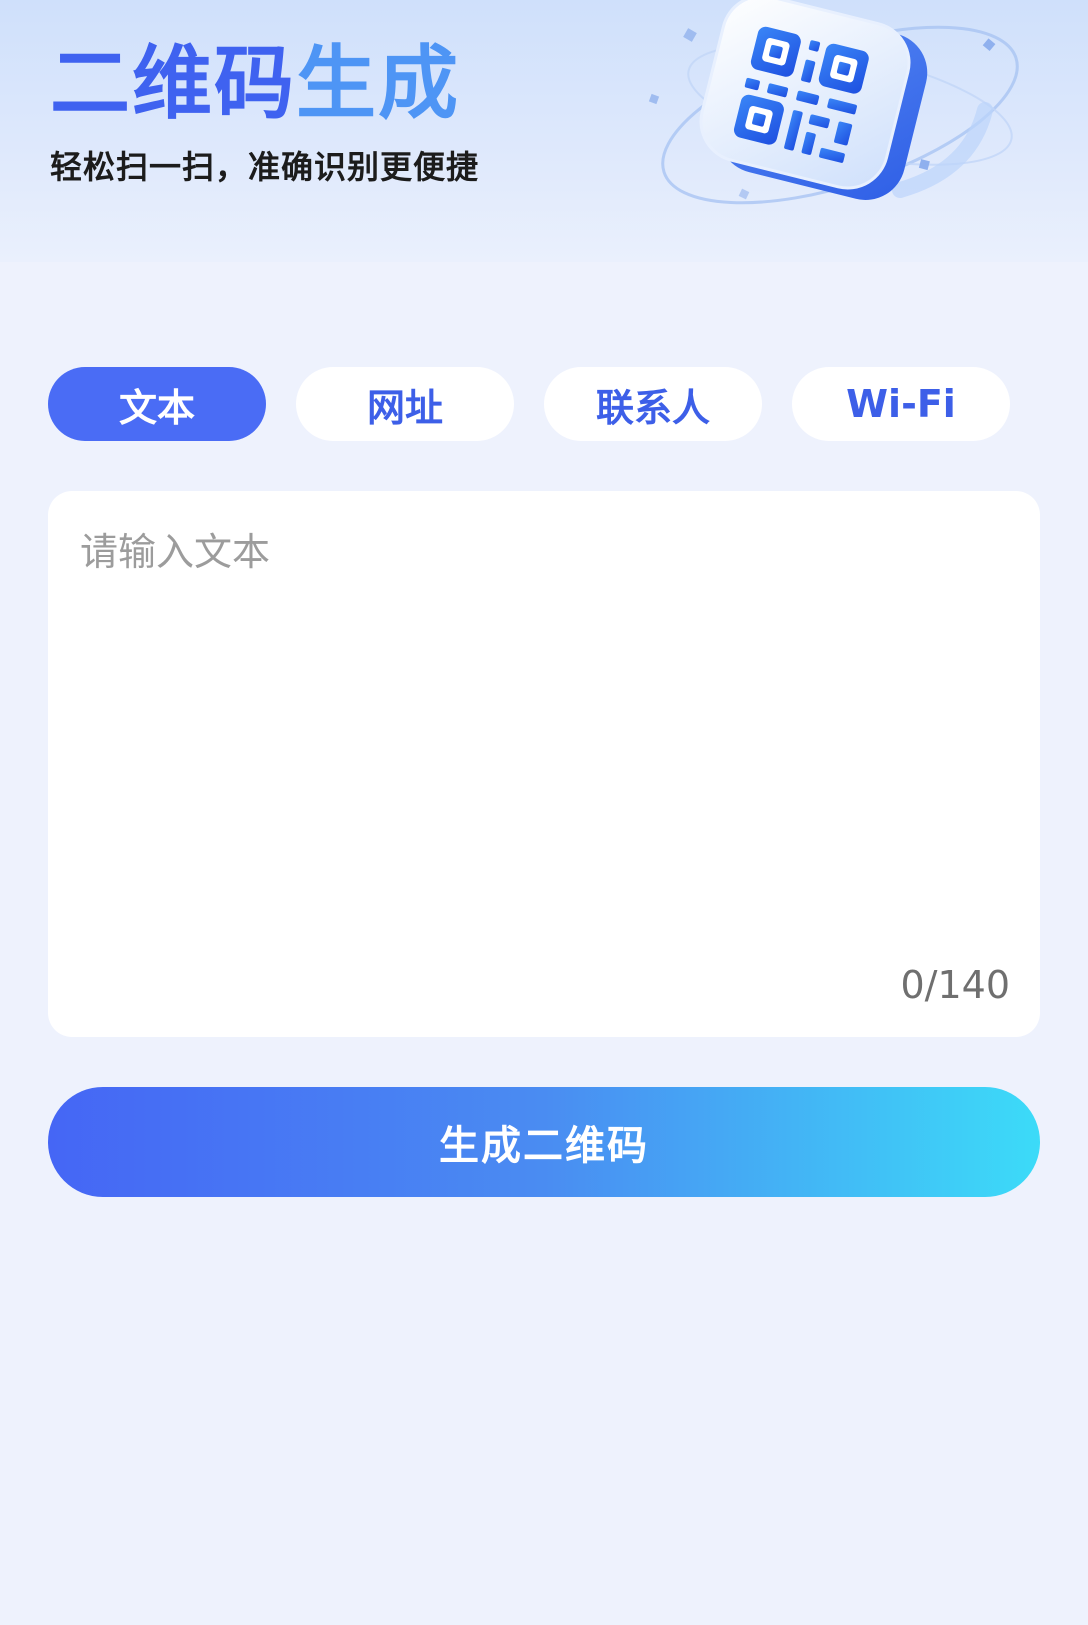 This screenshot has height=1625, width=1088. I want to click on type-tabs: 文本 网址 联系人 Wi-Fi, so click(544, 404).